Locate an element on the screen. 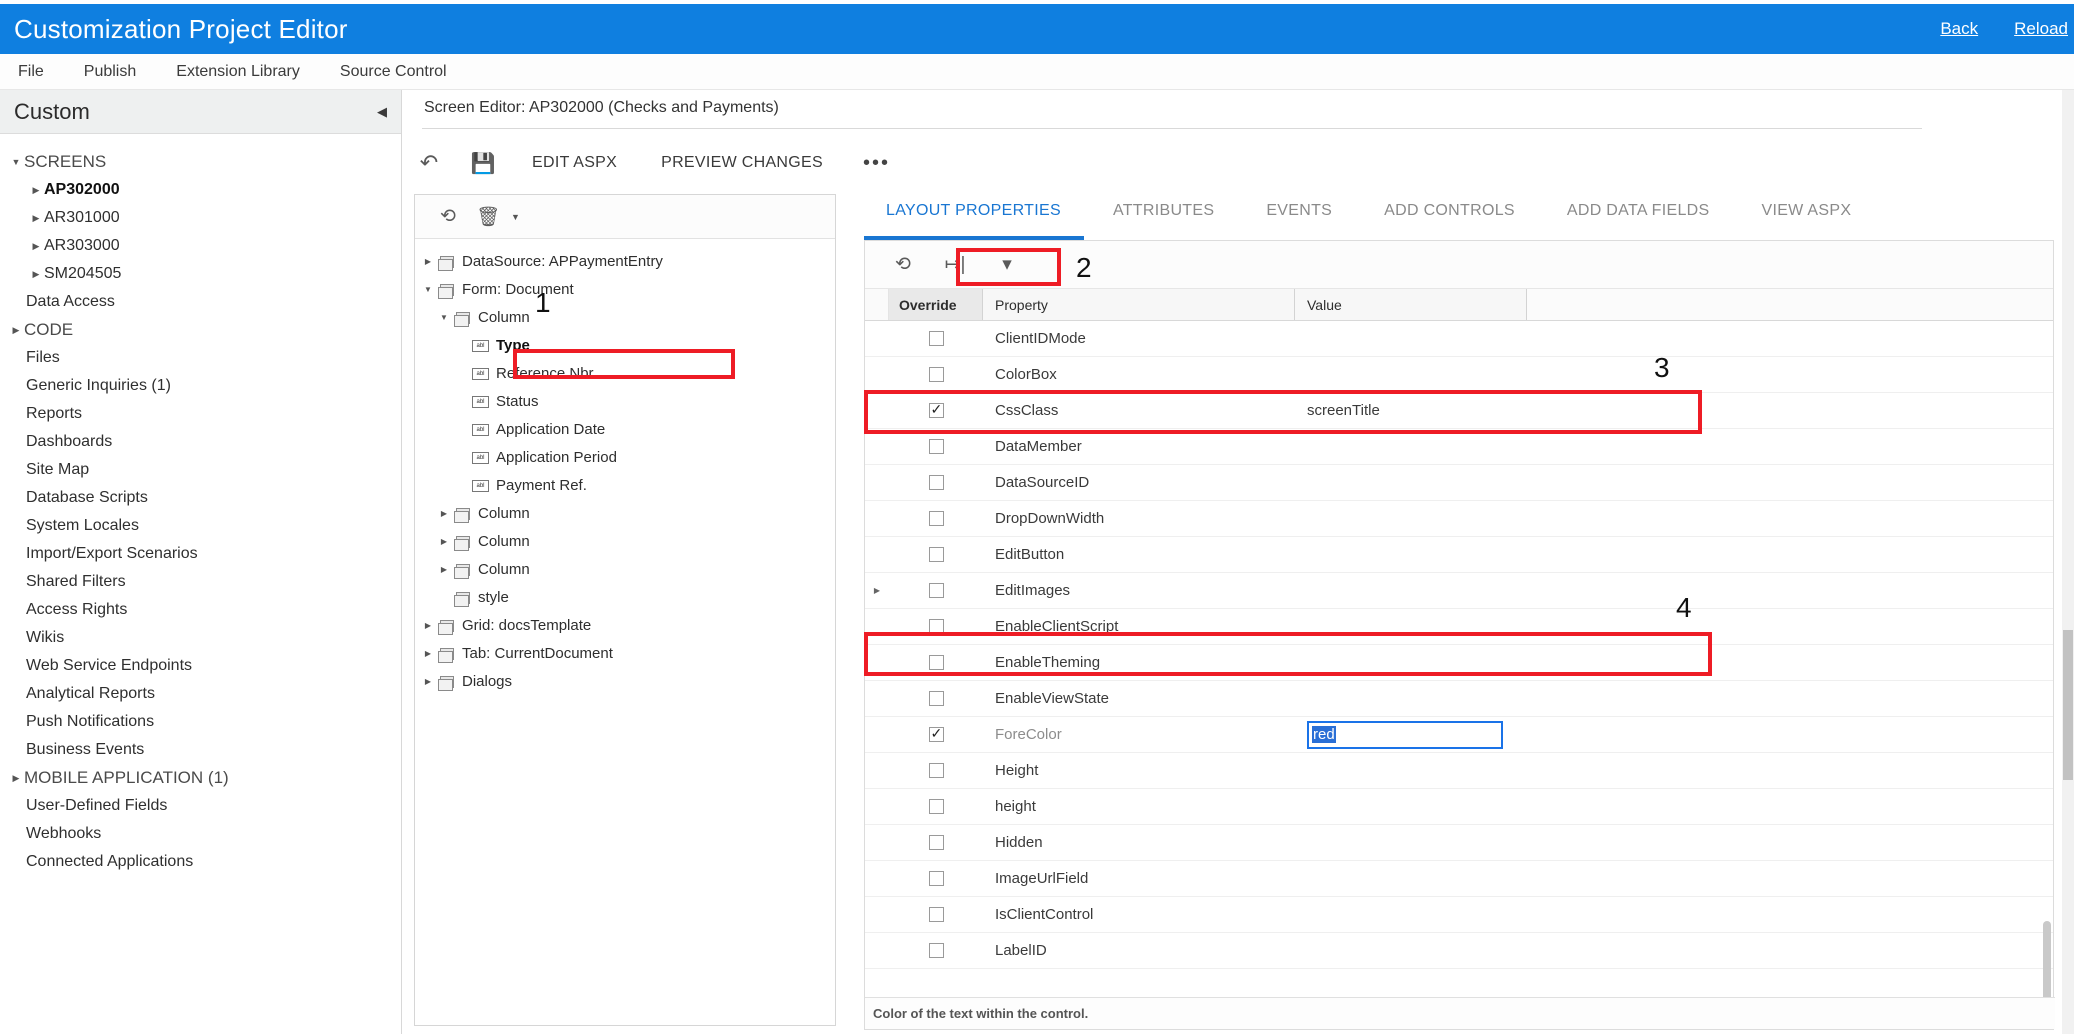 Image resolution: width=2074 pixels, height=1034 pixels. sidebar-item-dashboards: Dashboards is located at coordinates (200, 442).